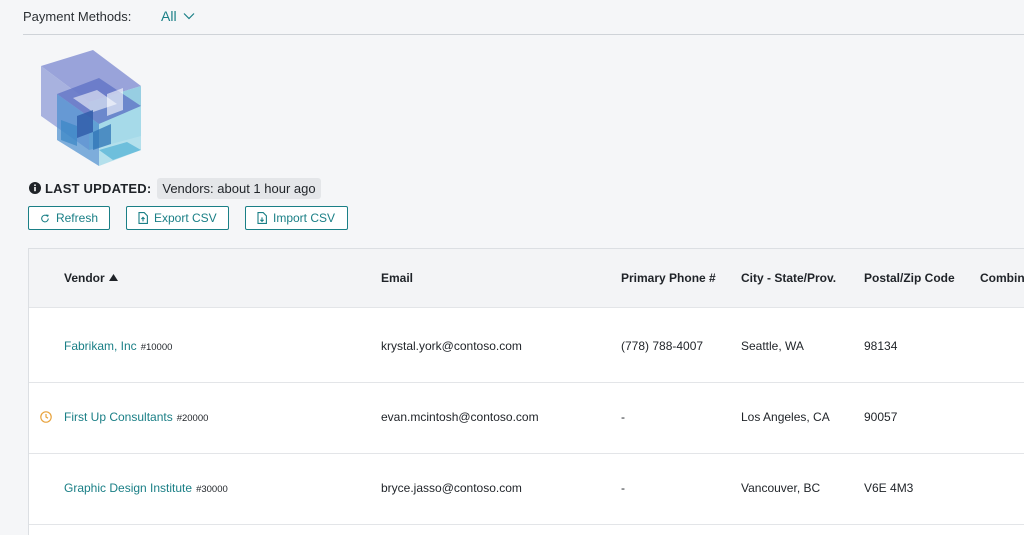  I want to click on payment-methods-value: All, so click(169, 16).